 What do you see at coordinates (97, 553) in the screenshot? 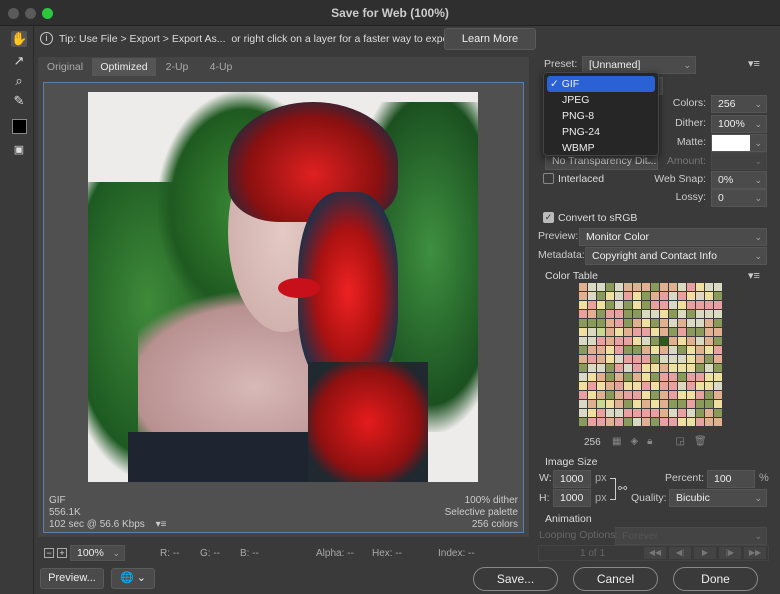
I see `zoom-level-select: 100% ⌄` at bounding box center [97, 553].